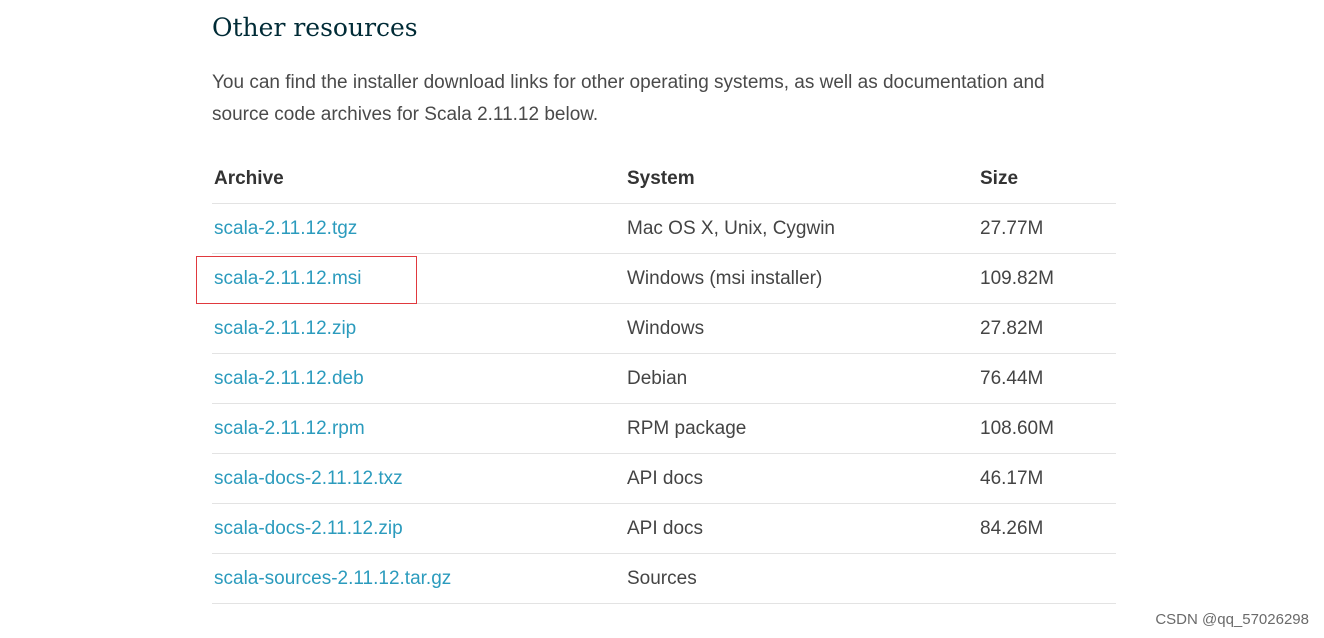  I want to click on system-cell: RPM package, so click(801, 428).